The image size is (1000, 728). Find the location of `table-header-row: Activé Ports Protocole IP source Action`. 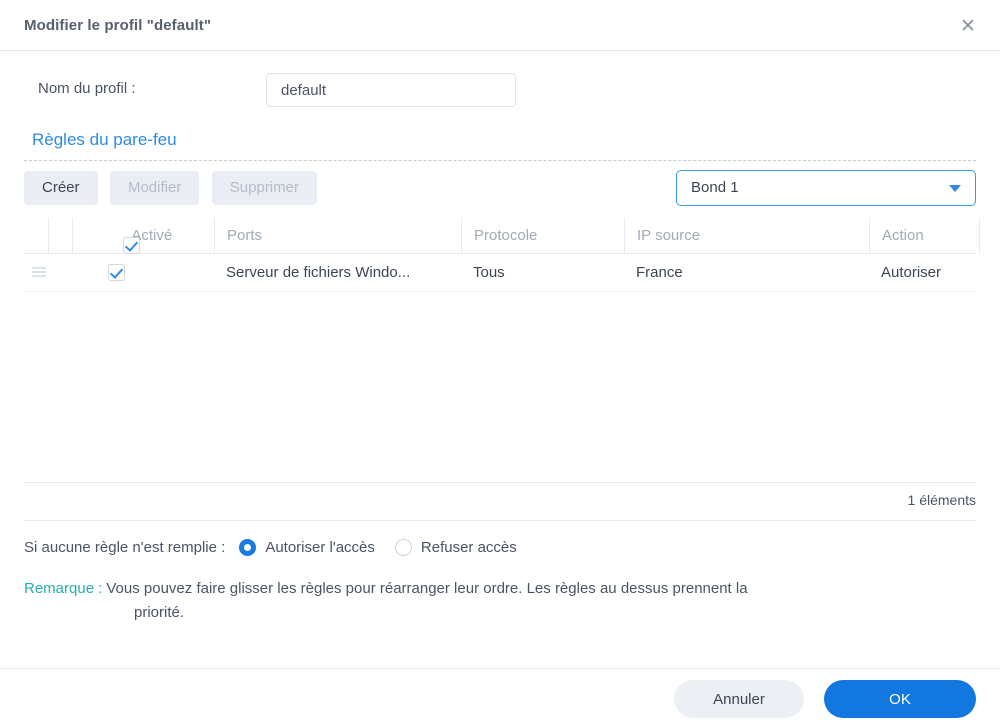

table-header-row: Activé Ports Protocole IP source Action is located at coordinates (502, 236).